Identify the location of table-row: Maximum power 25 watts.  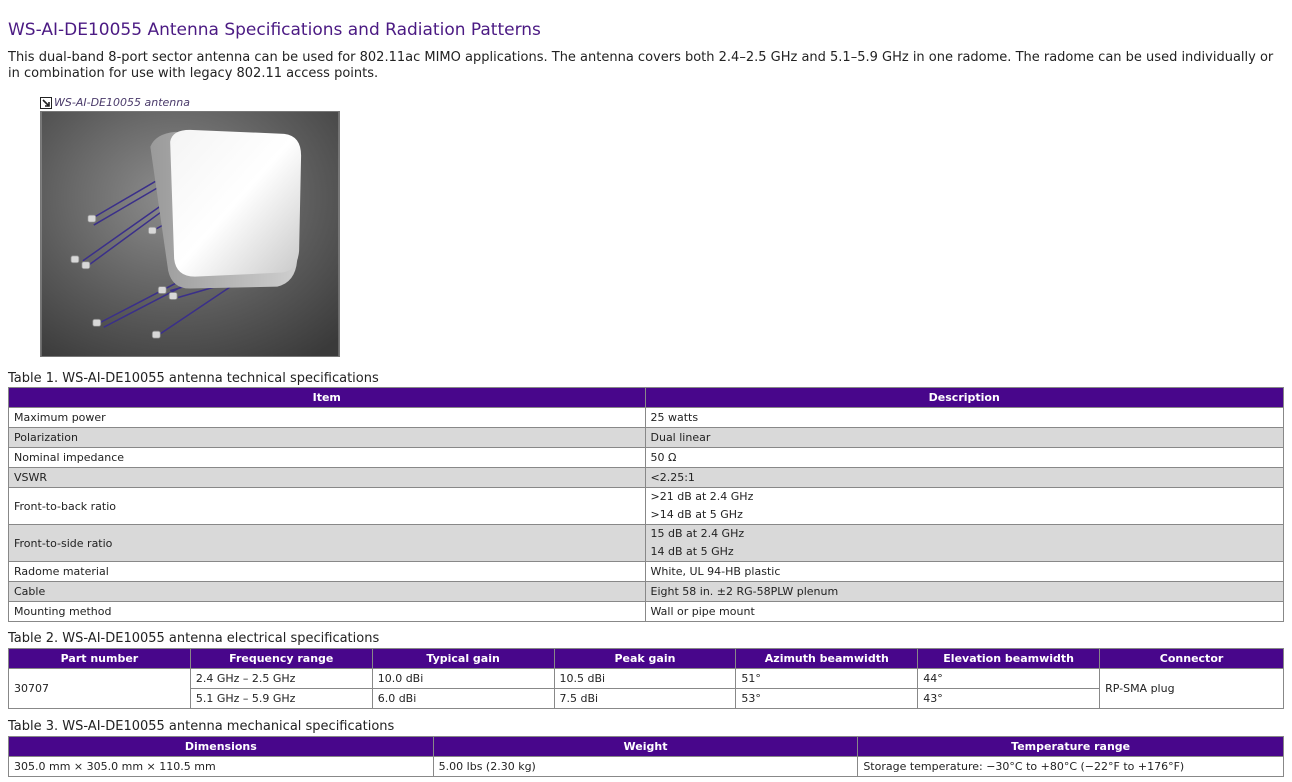
(646, 417).